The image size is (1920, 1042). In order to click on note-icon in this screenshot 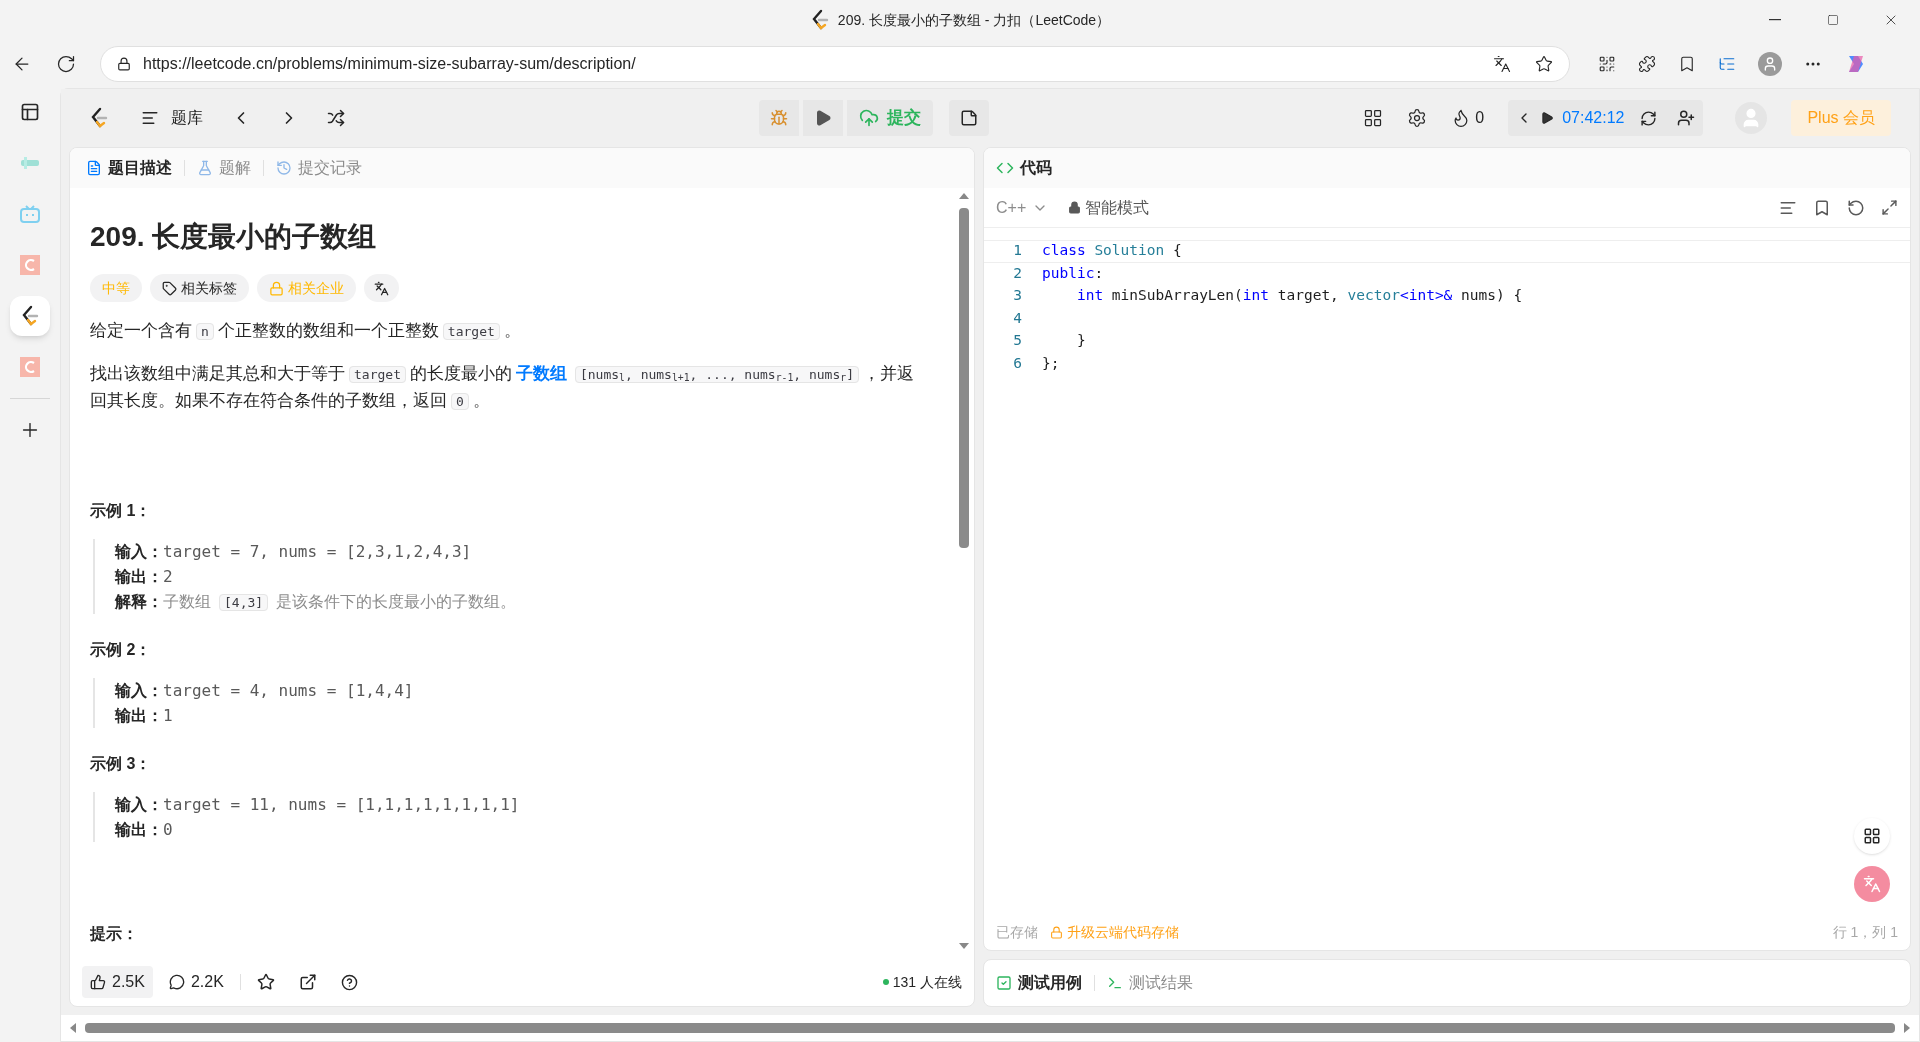, I will do `click(969, 118)`.